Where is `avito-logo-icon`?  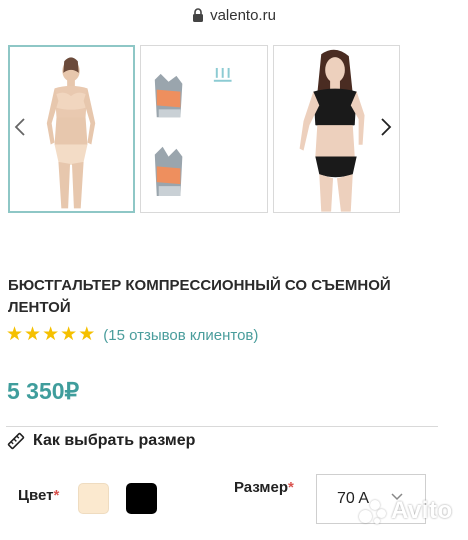 avito-logo-icon is located at coordinates (373, 511).